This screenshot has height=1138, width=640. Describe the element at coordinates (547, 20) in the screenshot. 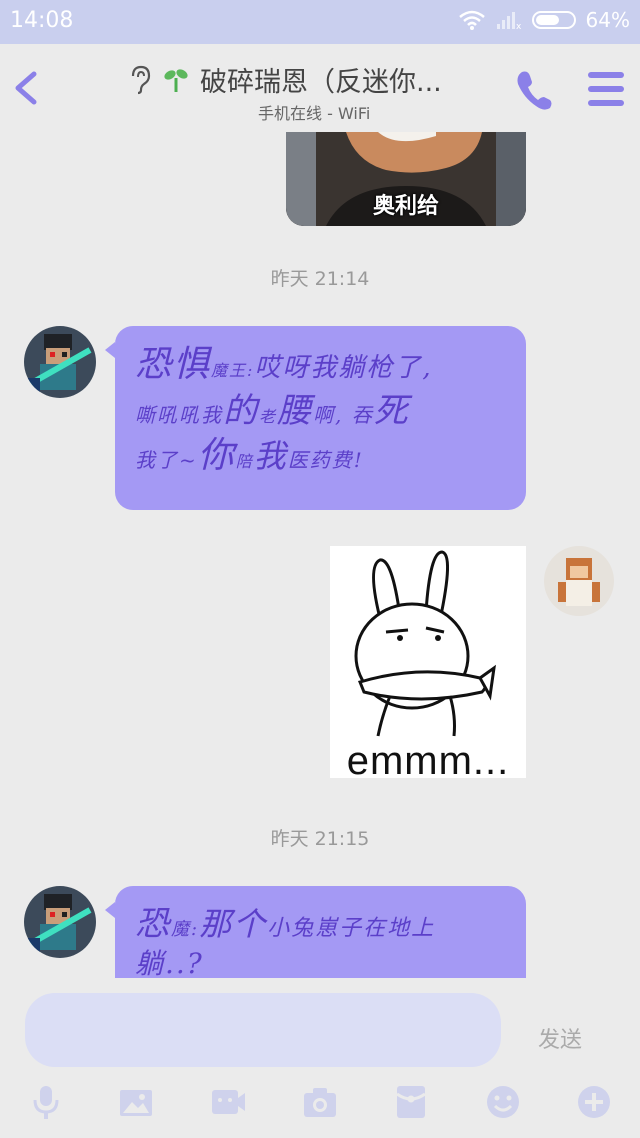

I see `battery-fill` at that location.